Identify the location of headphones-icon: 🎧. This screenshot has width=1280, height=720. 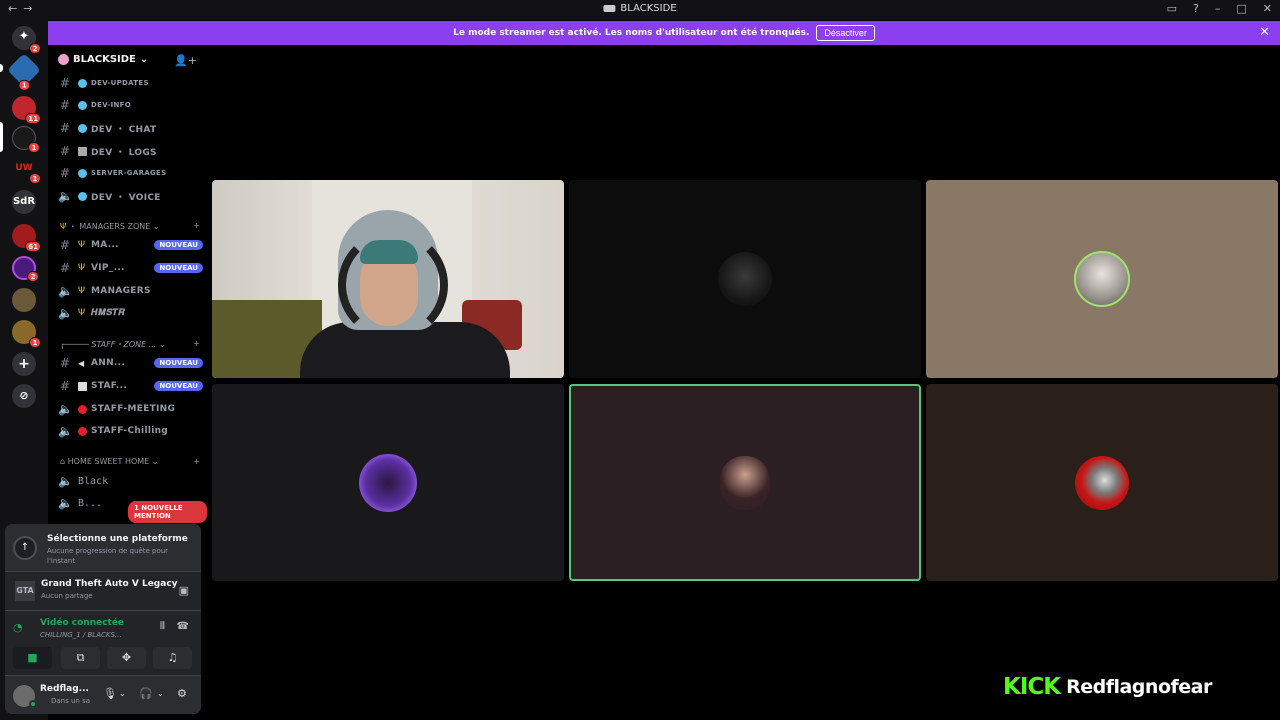
(146, 693).